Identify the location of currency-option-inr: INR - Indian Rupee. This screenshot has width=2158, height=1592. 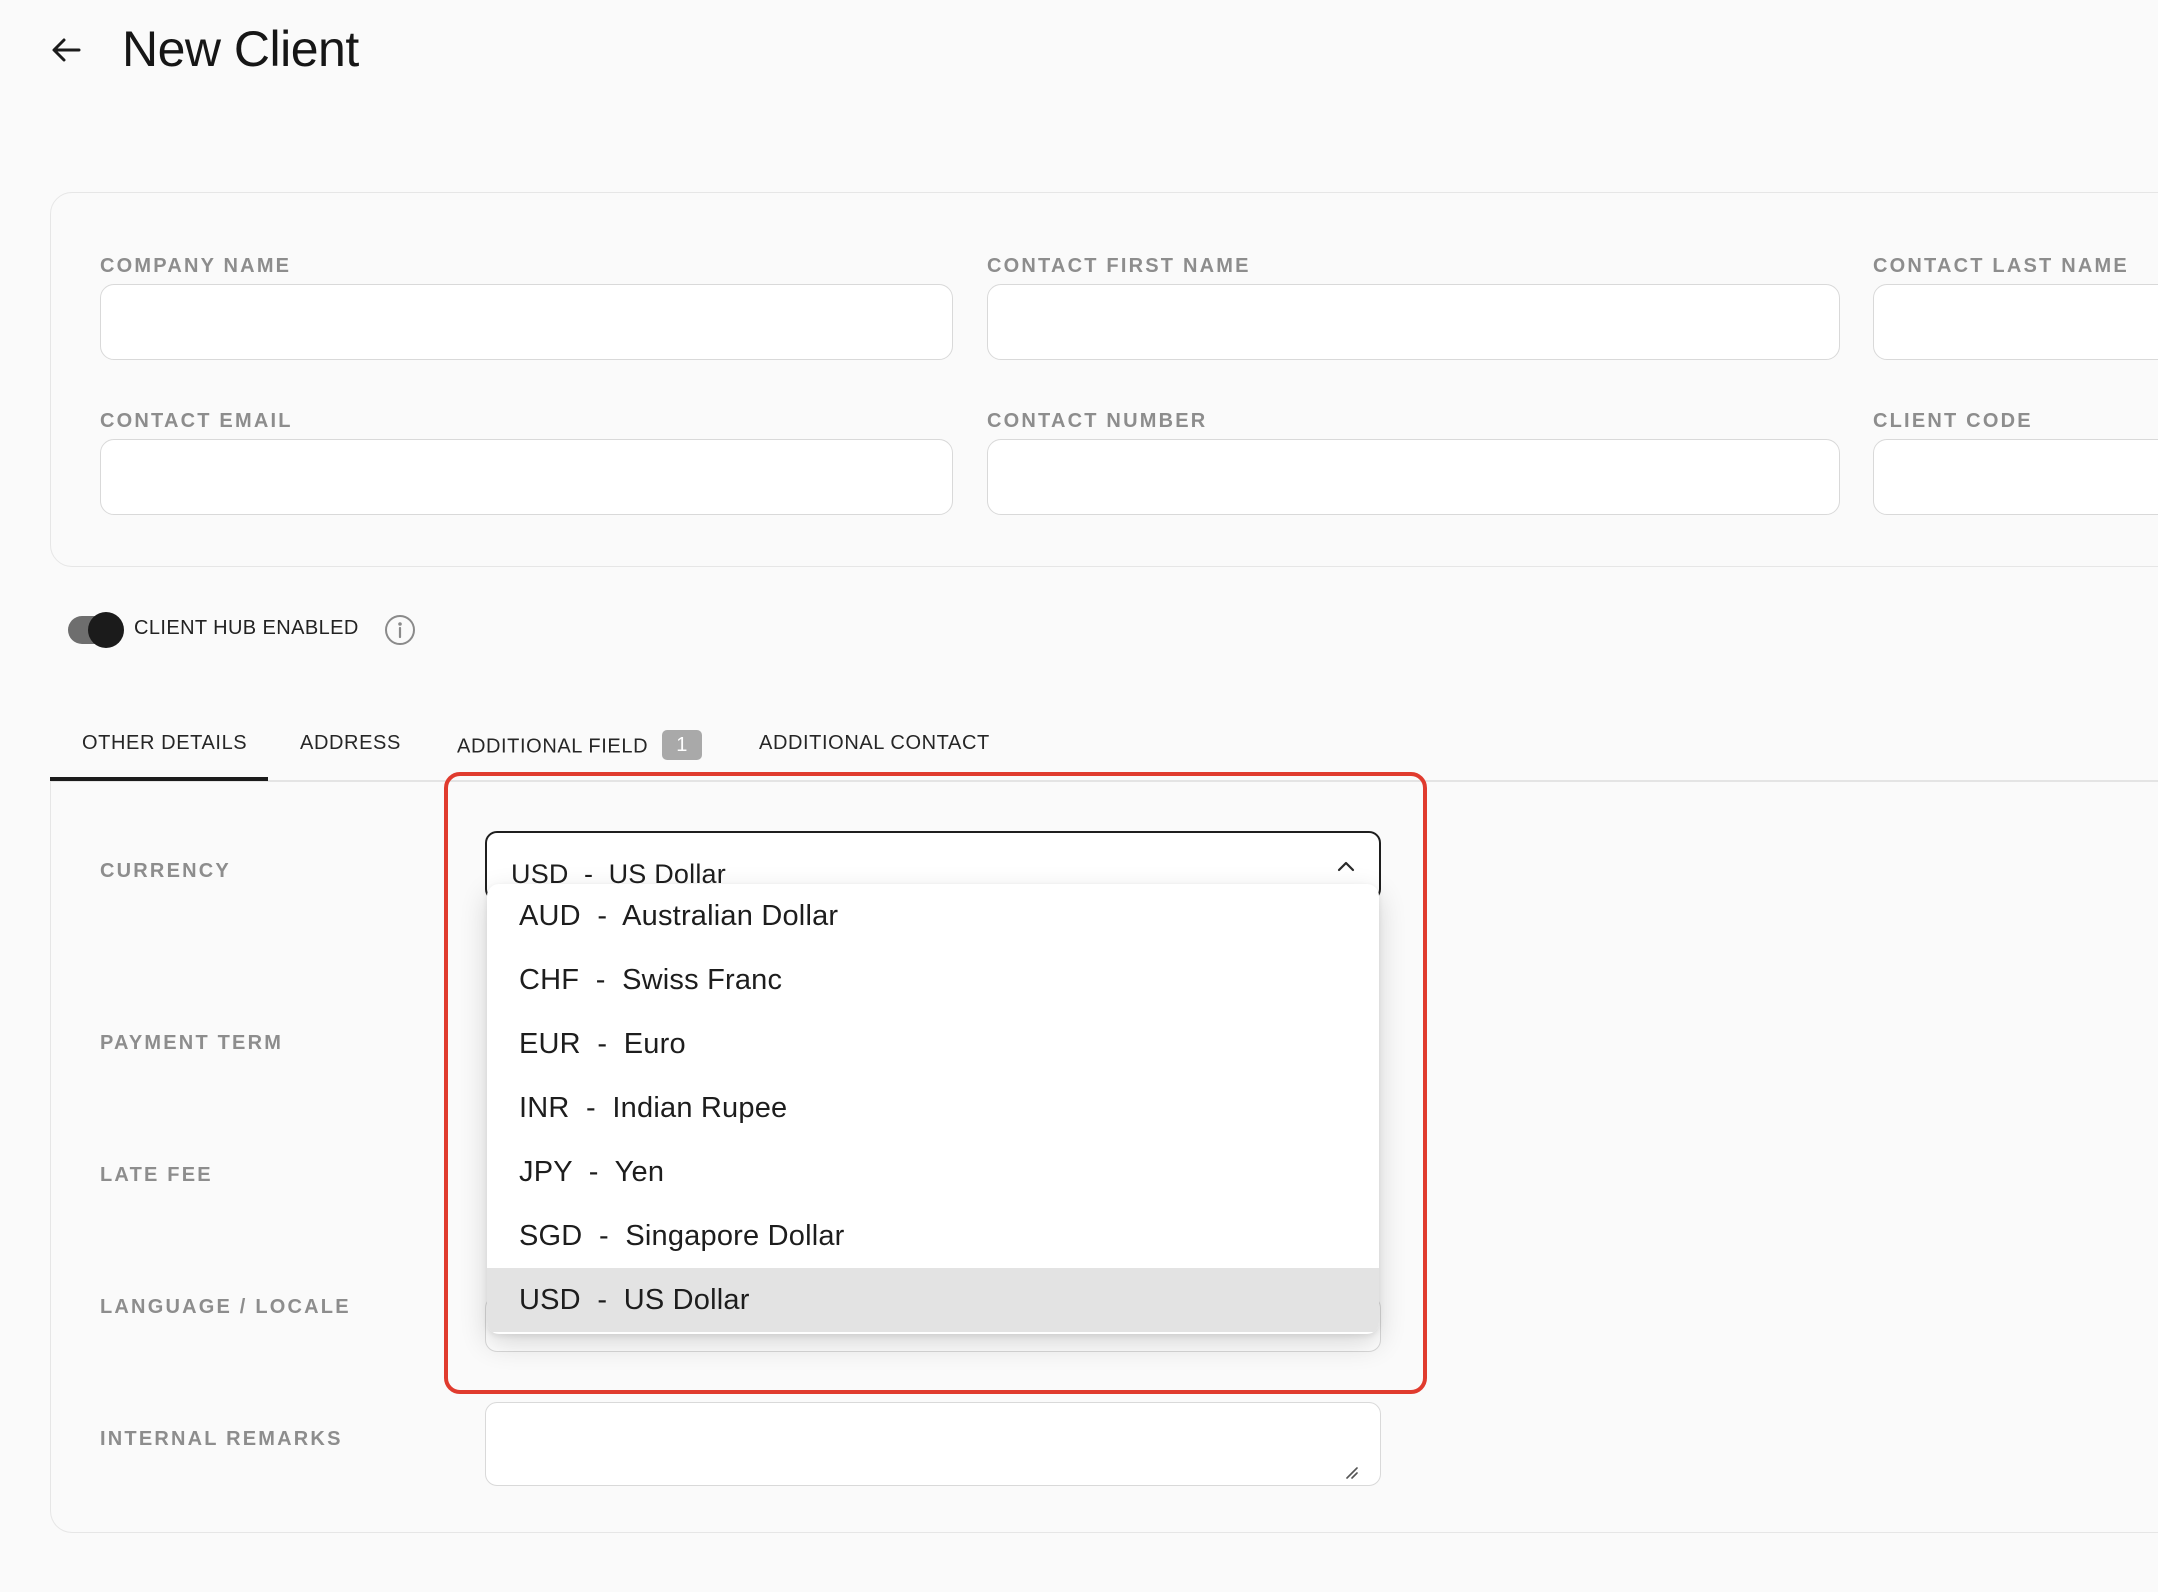
(933, 1108).